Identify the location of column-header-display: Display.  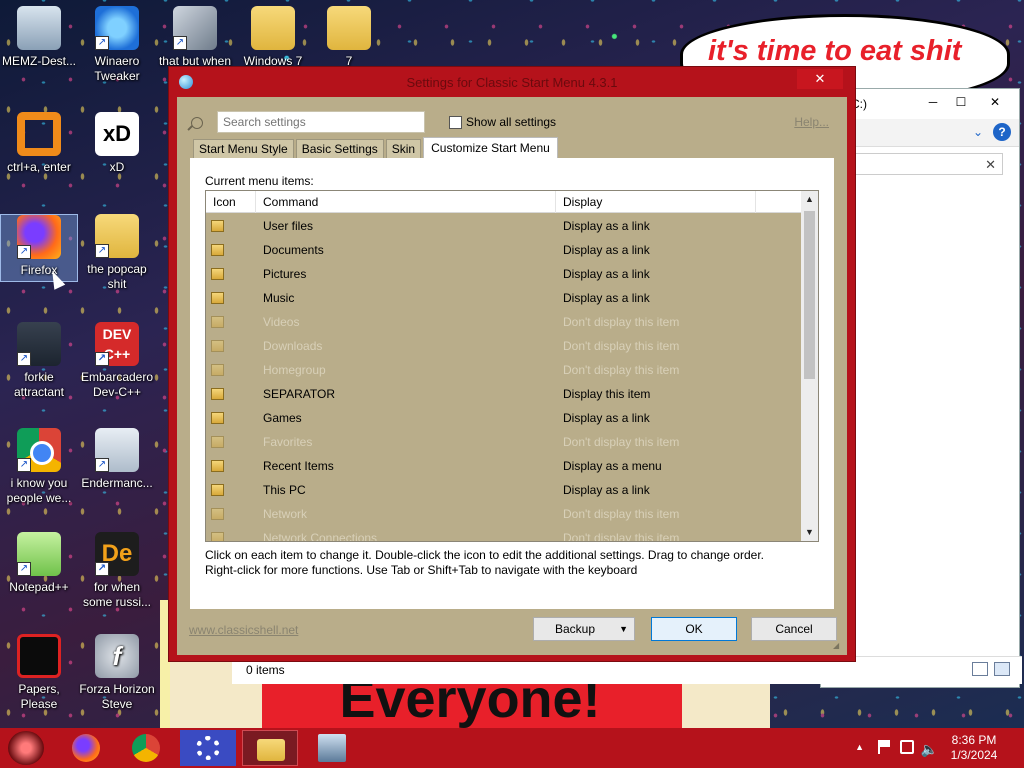
(656, 202).